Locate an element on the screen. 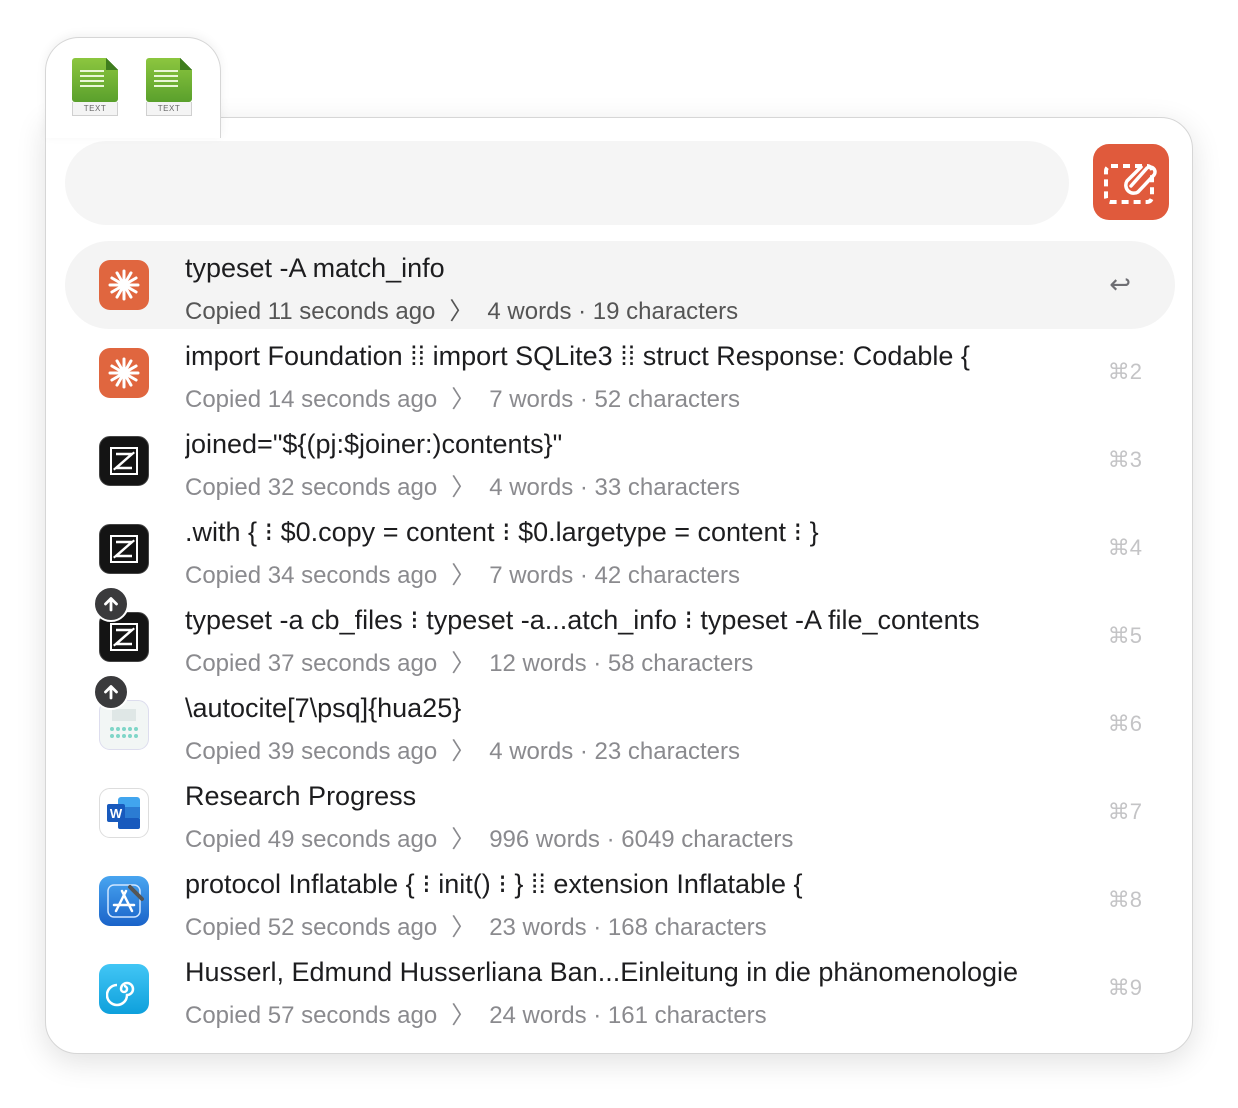  keyboard-shortcut: ⌘2 is located at coordinates (1124, 371).